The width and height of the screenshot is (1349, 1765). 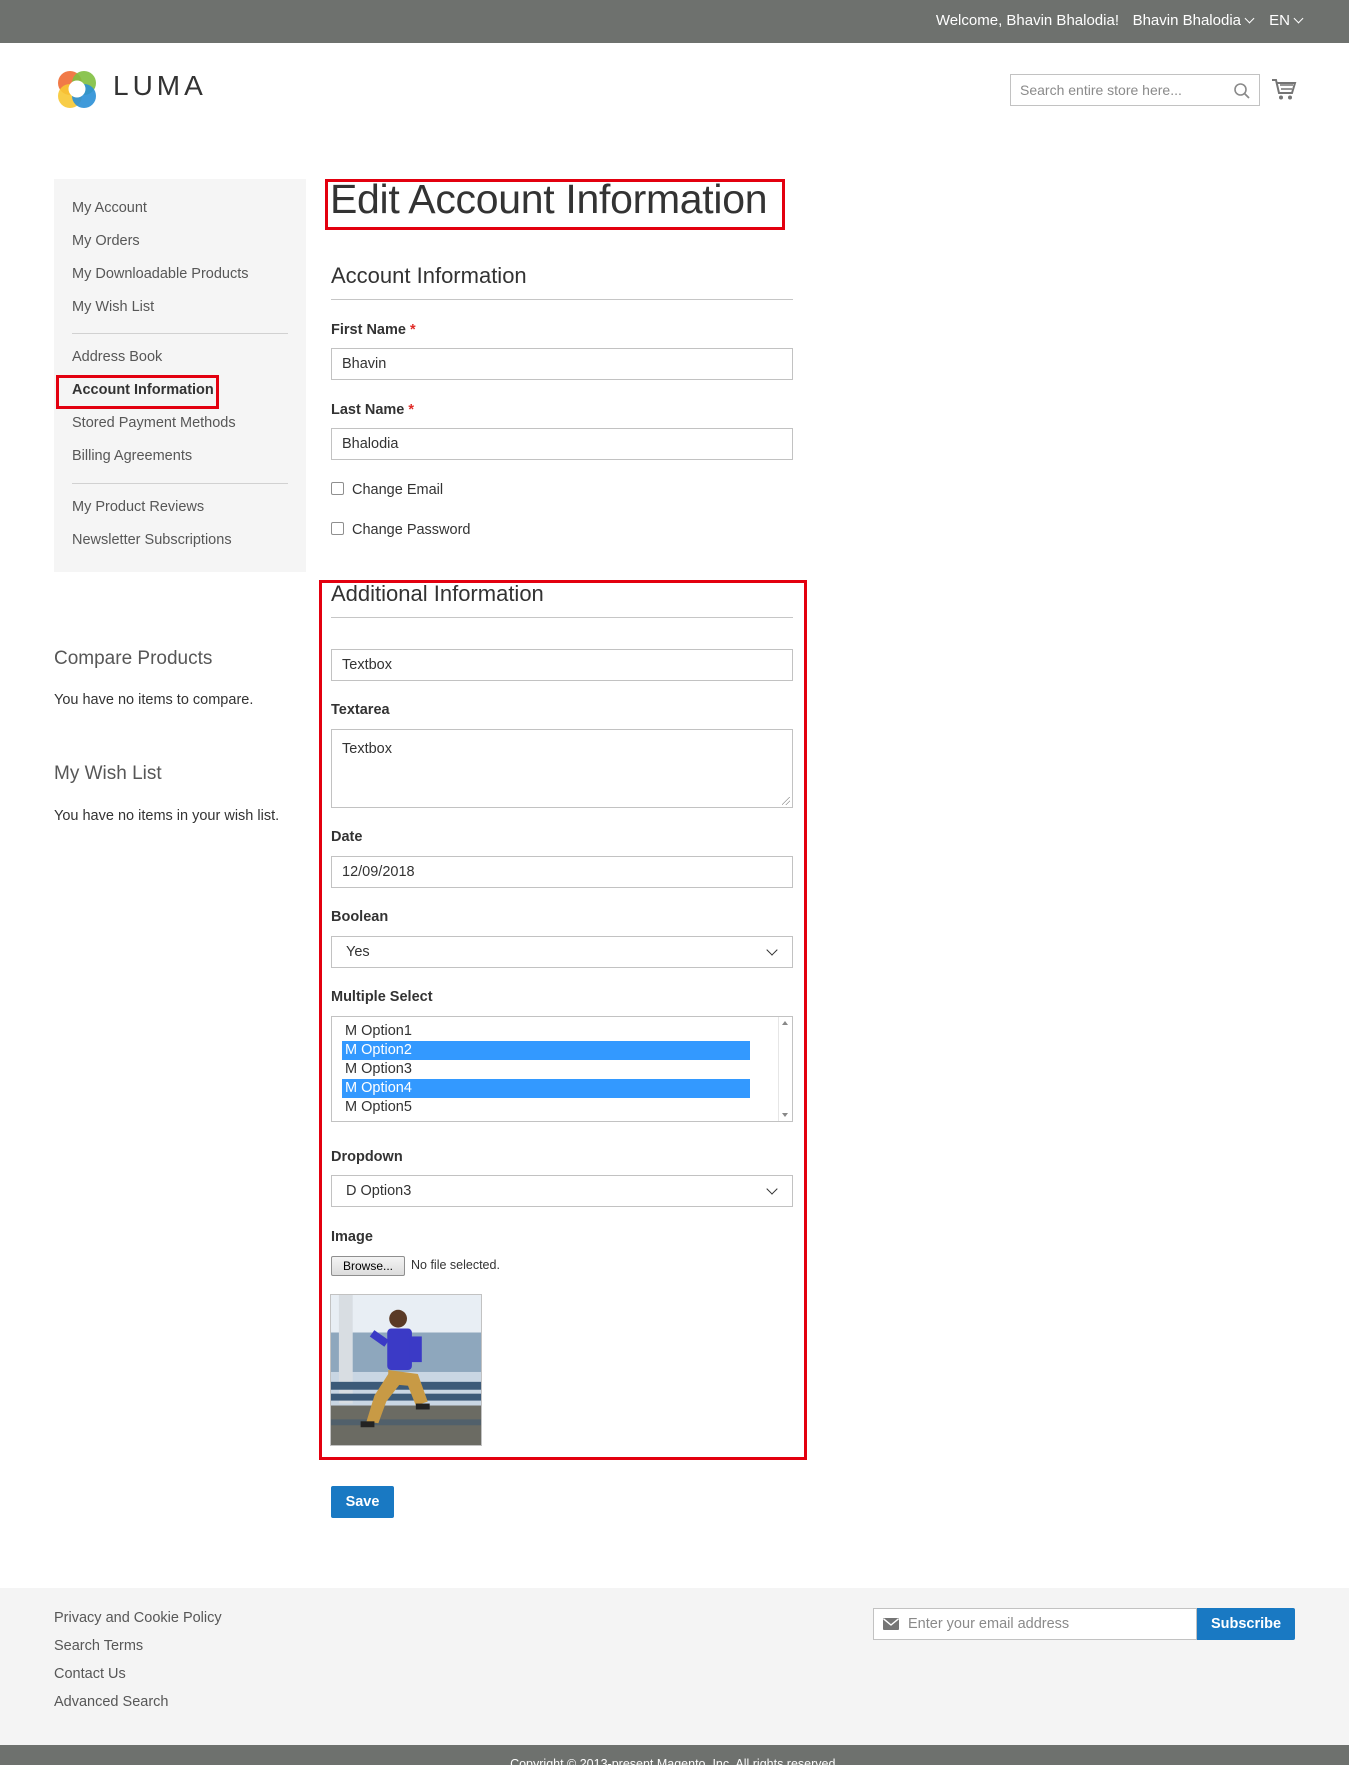 I want to click on account-information-legend: Account Information, so click(x=429, y=275).